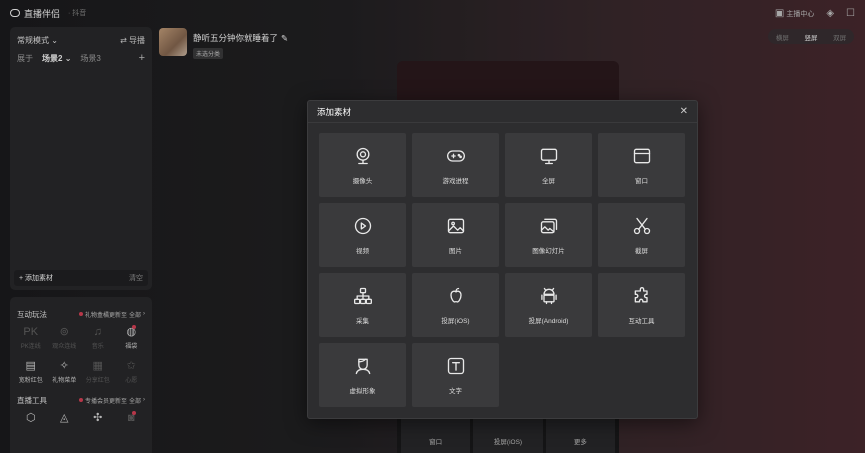  Describe the element at coordinates (548, 251) in the screenshot. I see `material-item-label: 图像幻灯片` at that location.